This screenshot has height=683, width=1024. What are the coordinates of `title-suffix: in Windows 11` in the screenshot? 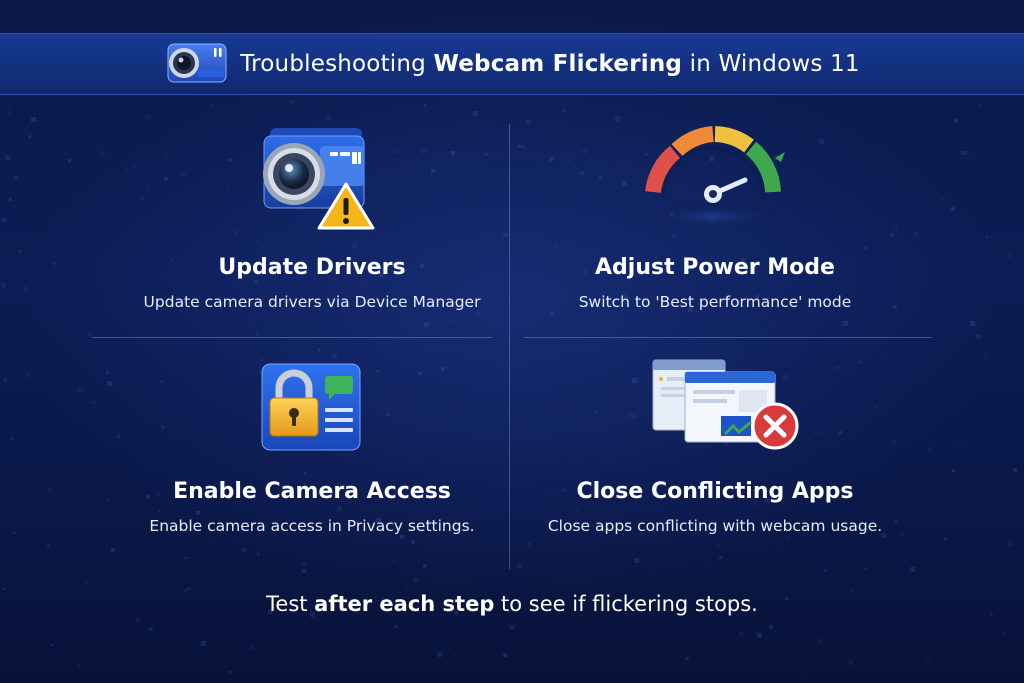 It's located at (771, 64).